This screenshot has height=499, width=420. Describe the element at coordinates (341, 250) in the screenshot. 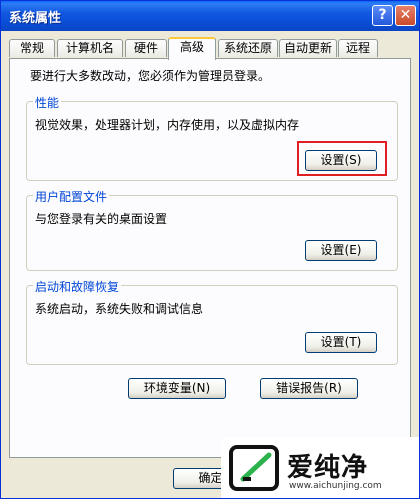

I see `user-profiles-settings-button: 设置(E)` at that location.